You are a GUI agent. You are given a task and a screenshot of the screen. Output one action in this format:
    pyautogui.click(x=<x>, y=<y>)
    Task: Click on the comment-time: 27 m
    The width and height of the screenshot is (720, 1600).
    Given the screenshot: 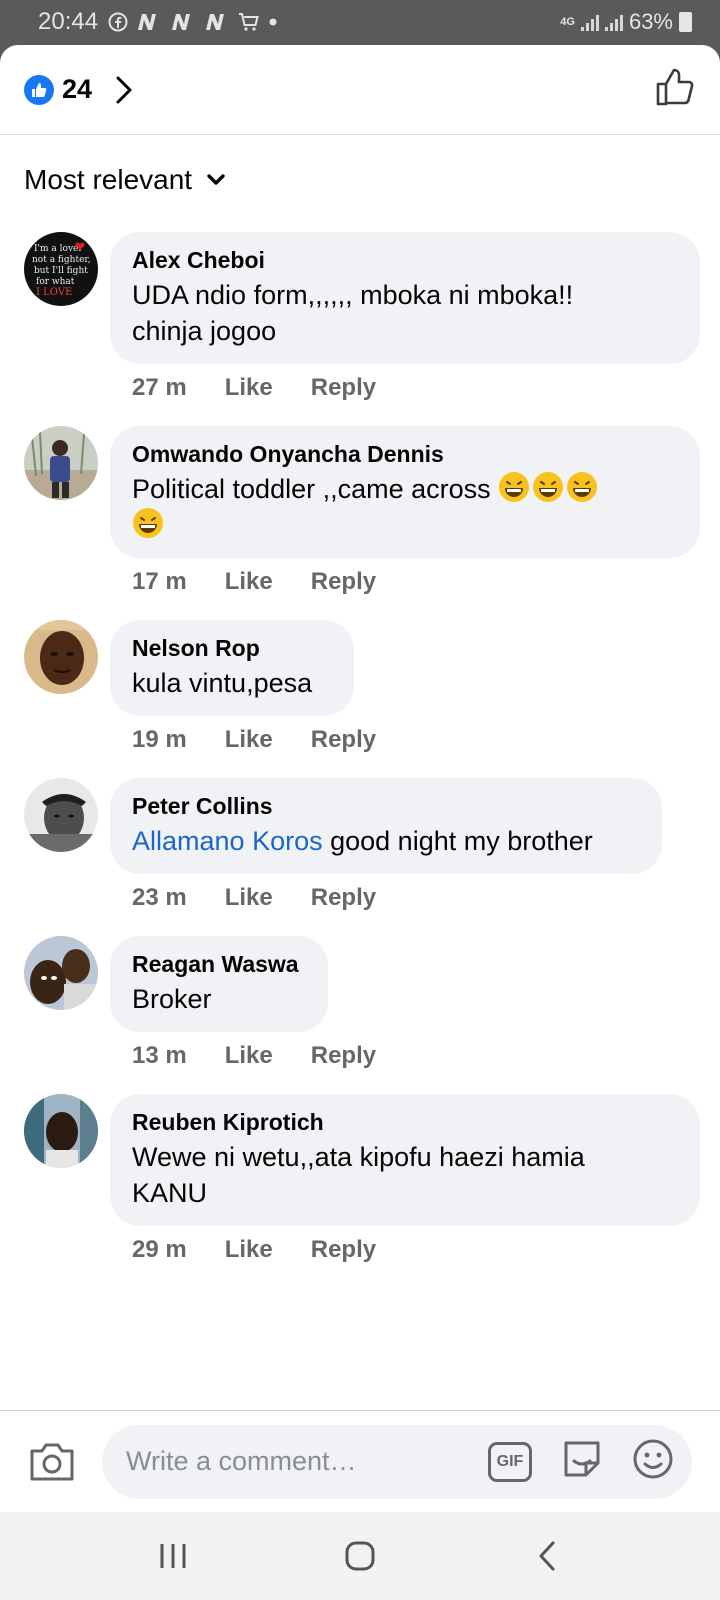 What is the action you would take?
    pyautogui.click(x=159, y=388)
    